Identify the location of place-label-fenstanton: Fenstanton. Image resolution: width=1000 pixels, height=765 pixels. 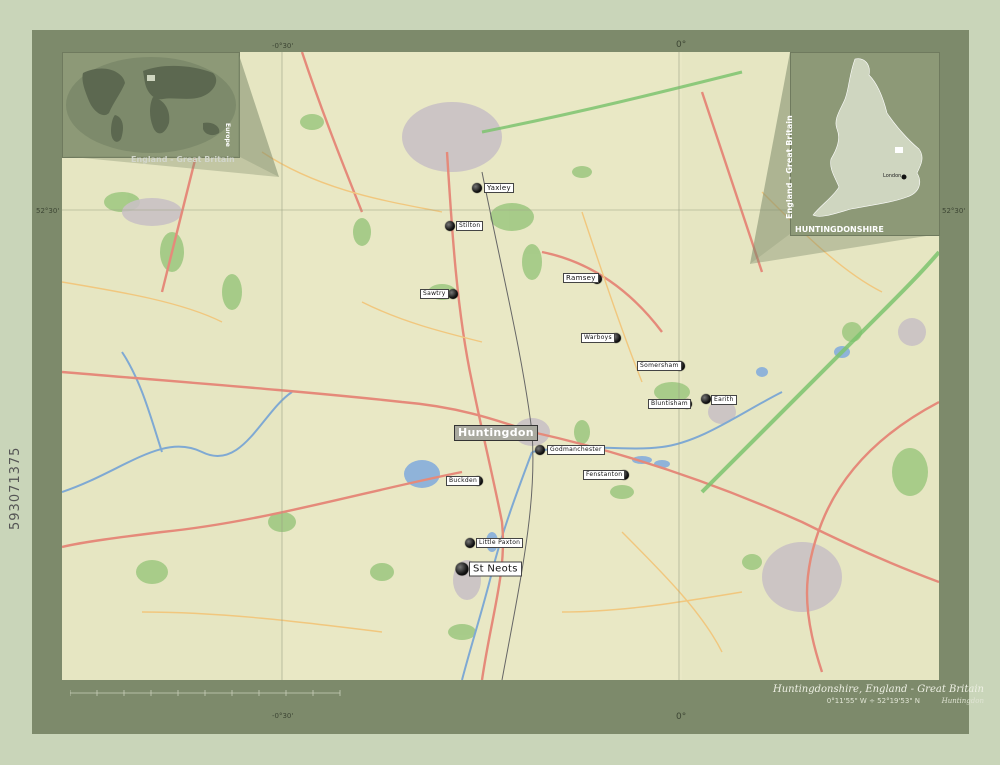
(604, 475).